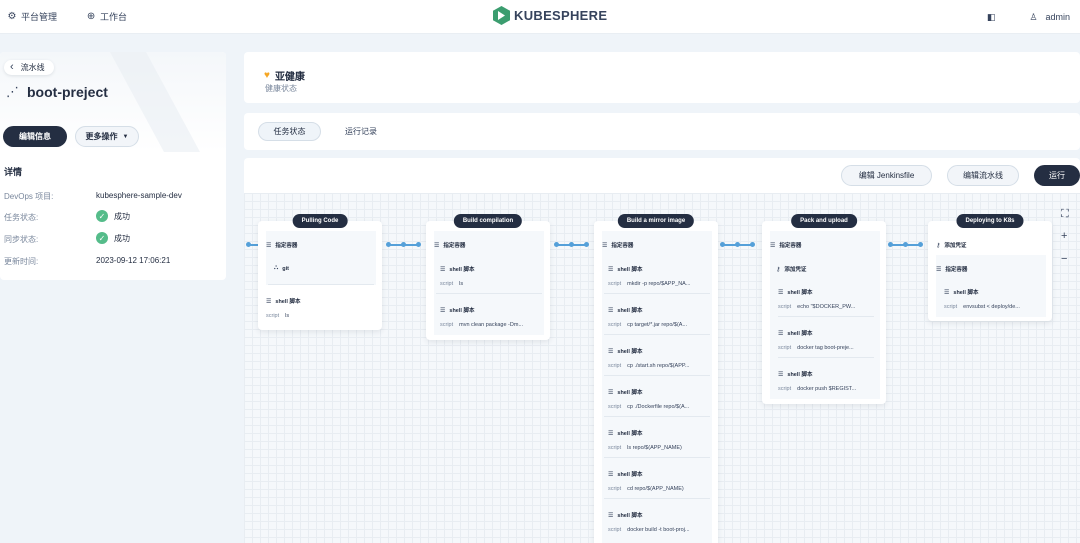 The height and width of the screenshot is (543, 1080). What do you see at coordinates (102, 216) in the screenshot?
I see `success-check-icon: ✓` at bounding box center [102, 216].